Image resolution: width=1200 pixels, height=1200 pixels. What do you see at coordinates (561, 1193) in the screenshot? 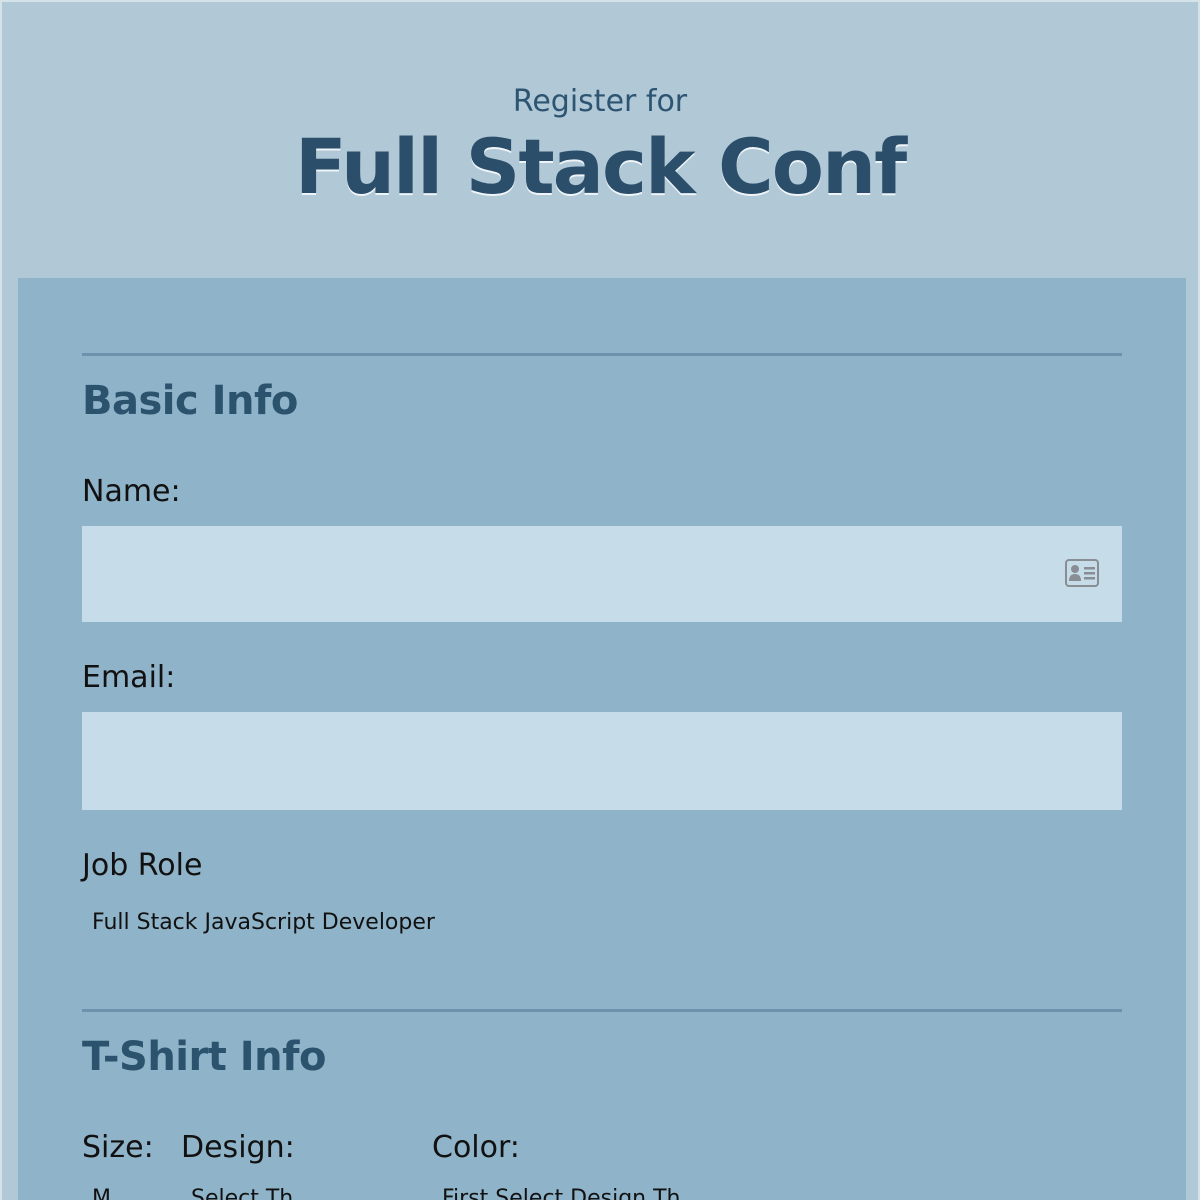
I see `color-select: First Select Design Th` at bounding box center [561, 1193].